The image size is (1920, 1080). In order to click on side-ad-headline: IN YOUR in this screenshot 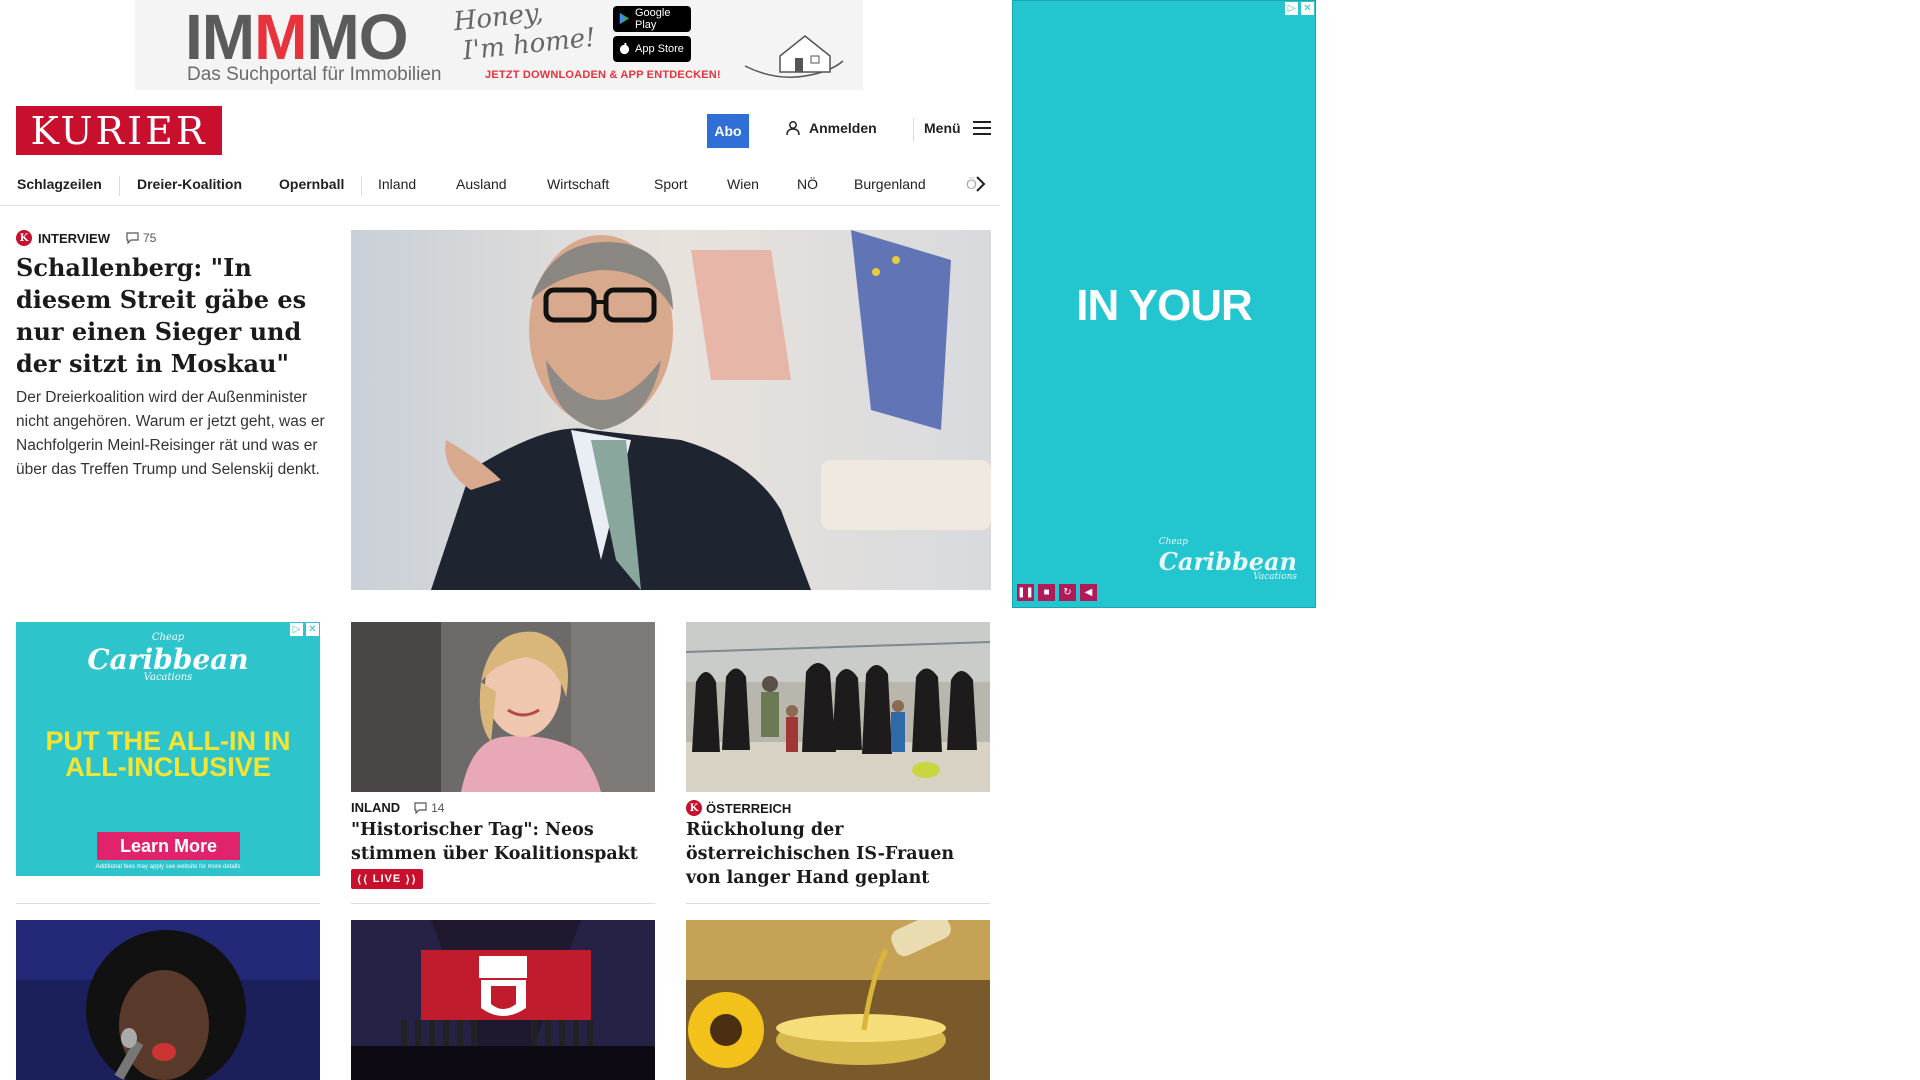, I will do `click(1164, 305)`.